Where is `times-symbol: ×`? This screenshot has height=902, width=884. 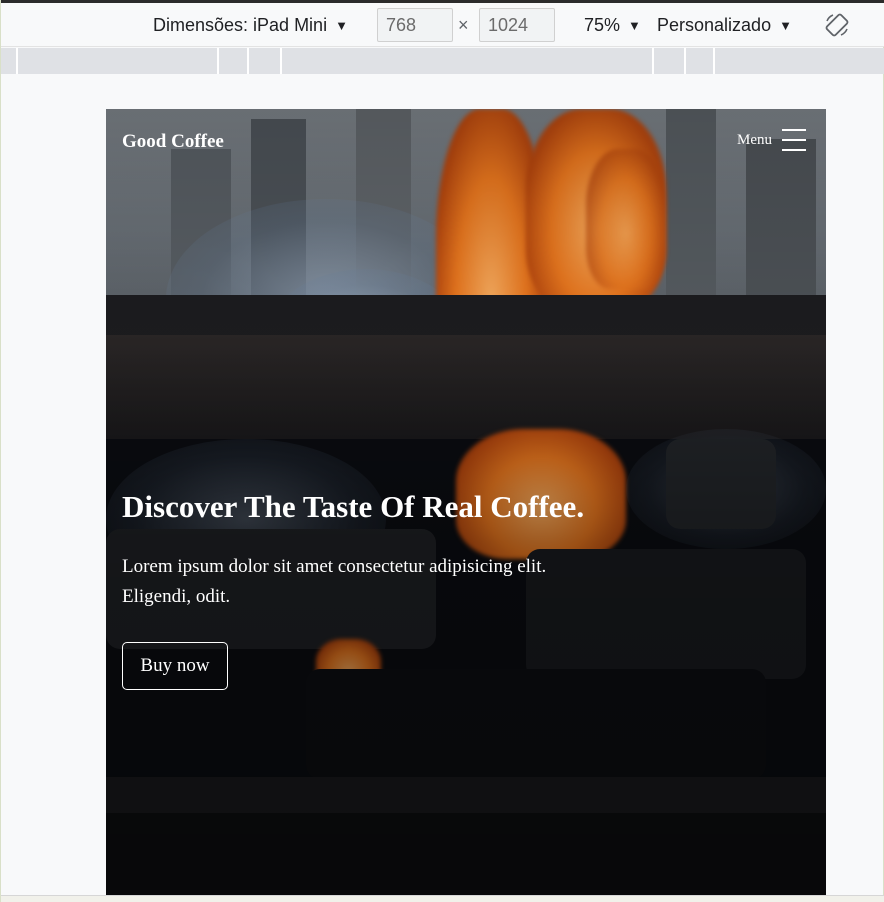
times-symbol: × is located at coordinates (463, 24).